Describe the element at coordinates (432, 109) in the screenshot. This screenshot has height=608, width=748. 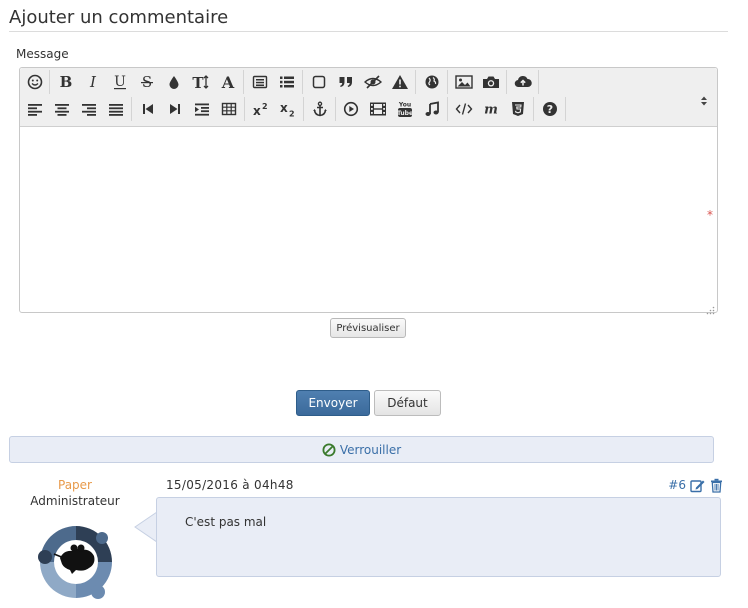
I see `music-icon` at that location.